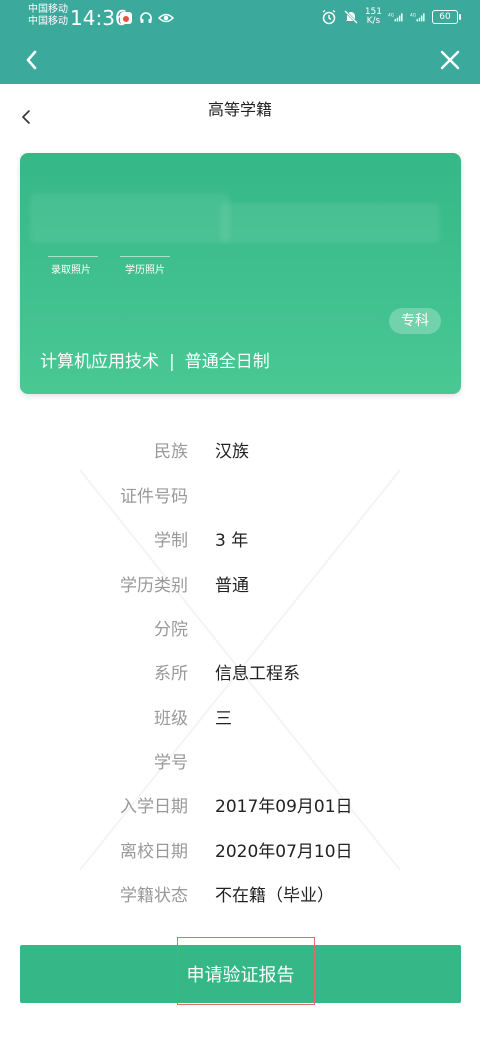 The height and width of the screenshot is (1040, 480). I want to click on notification-icons, so click(146, 18).